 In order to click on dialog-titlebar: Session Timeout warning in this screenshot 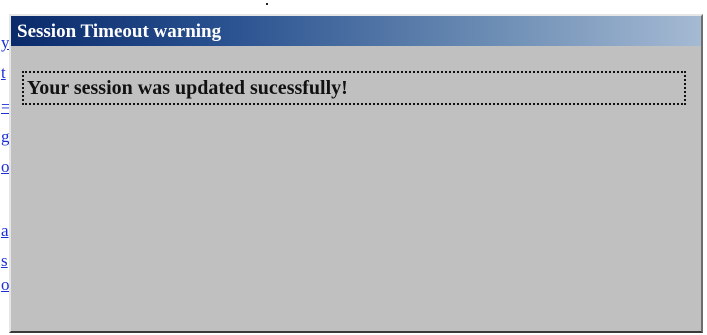, I will do `click(356, 31)`.